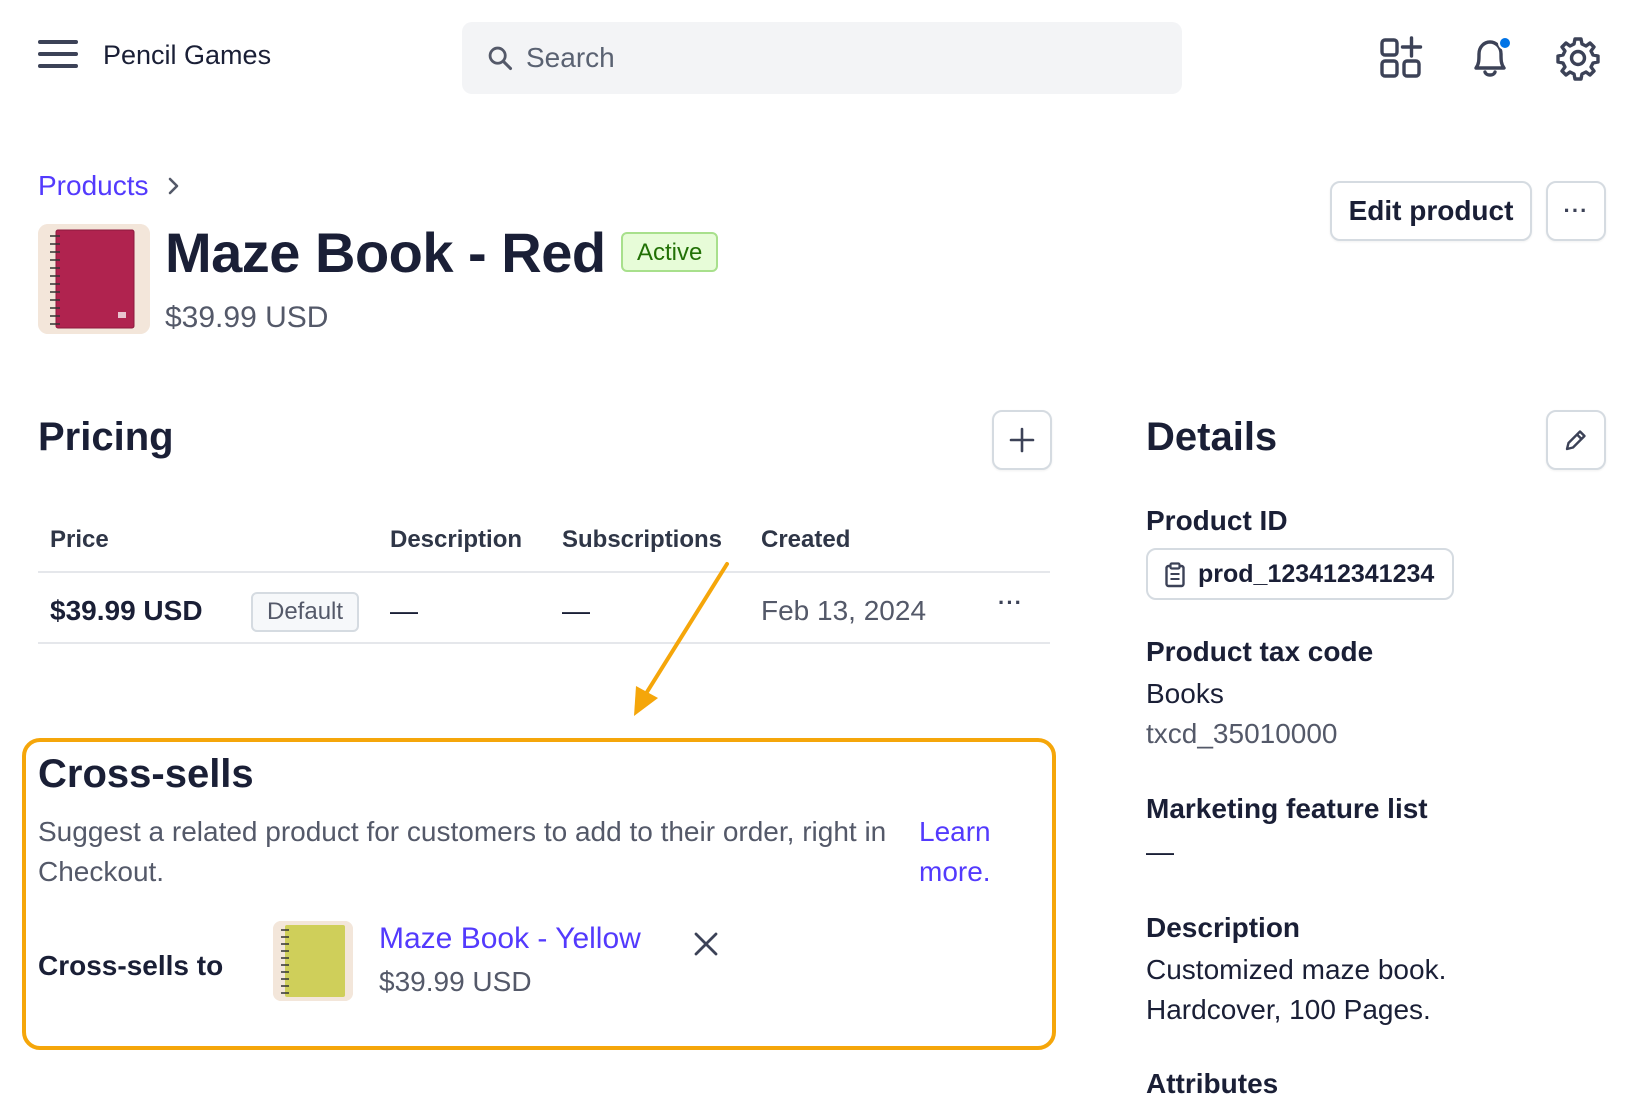  I want to click on product-id-copy-chip: prod_123412341234, so click(1300, 574).